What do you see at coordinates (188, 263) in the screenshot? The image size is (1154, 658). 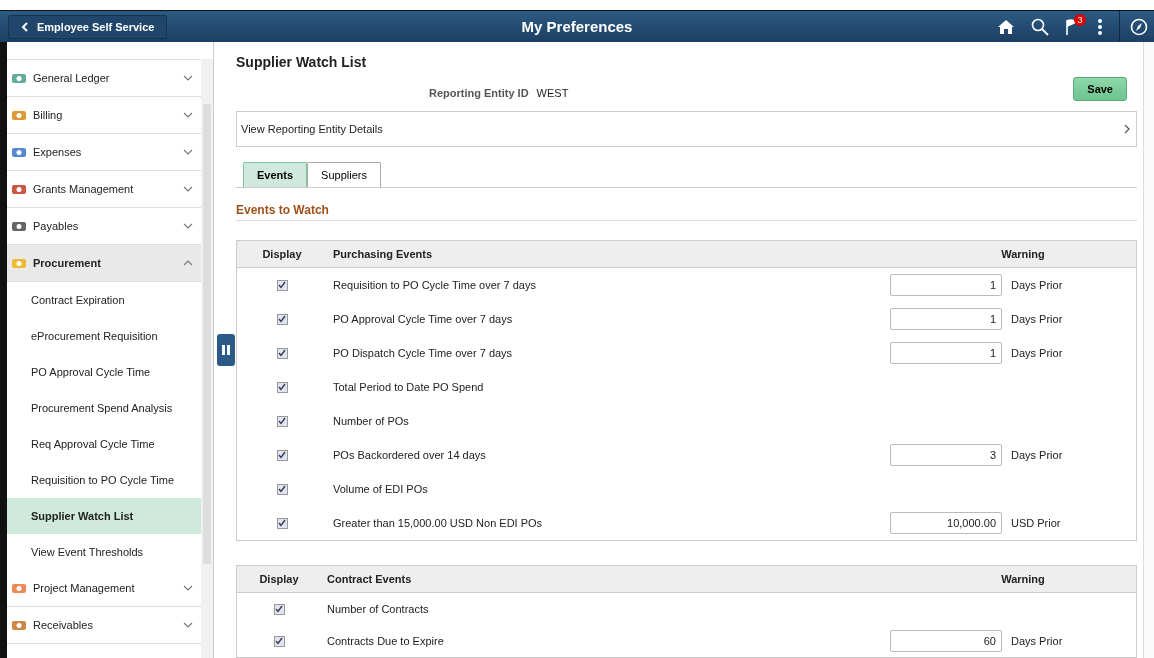 I see `chevron-up-icon` at bounding box center [188, 263].